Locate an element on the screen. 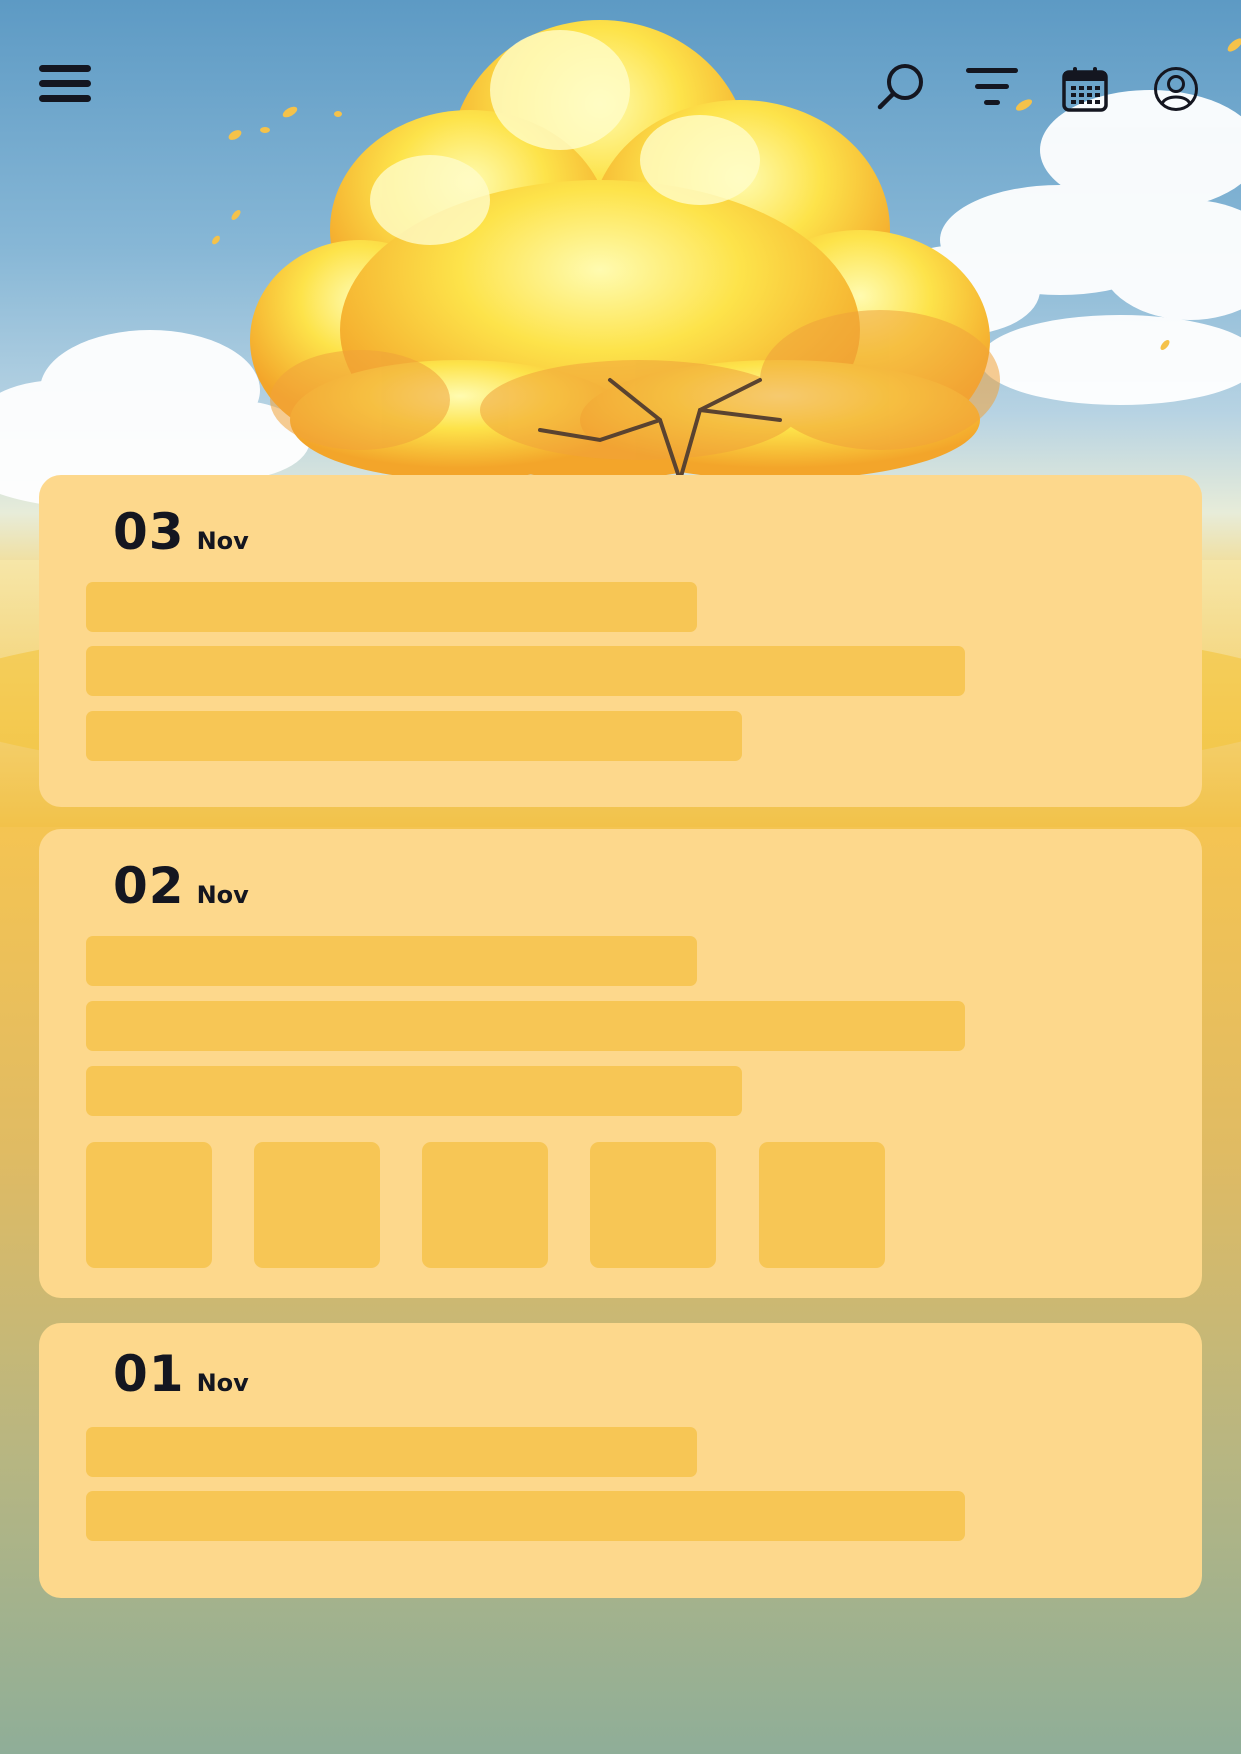  day-card-01: 01 Nov is located at coordinates (620, 1460).